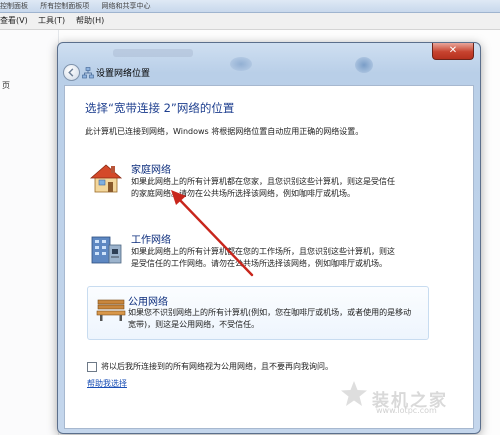 This screenshot has height=435, width=500. I want to click on menu-help: 帮助(H), so click(90, 20).